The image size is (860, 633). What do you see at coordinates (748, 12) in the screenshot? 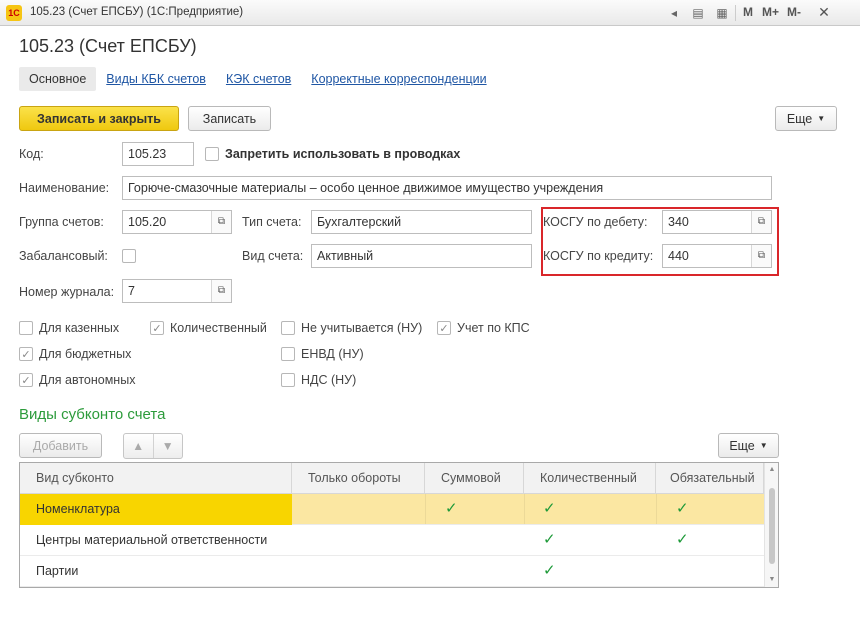
I see `memory-m-button: M` at bounding box center [748, 12].